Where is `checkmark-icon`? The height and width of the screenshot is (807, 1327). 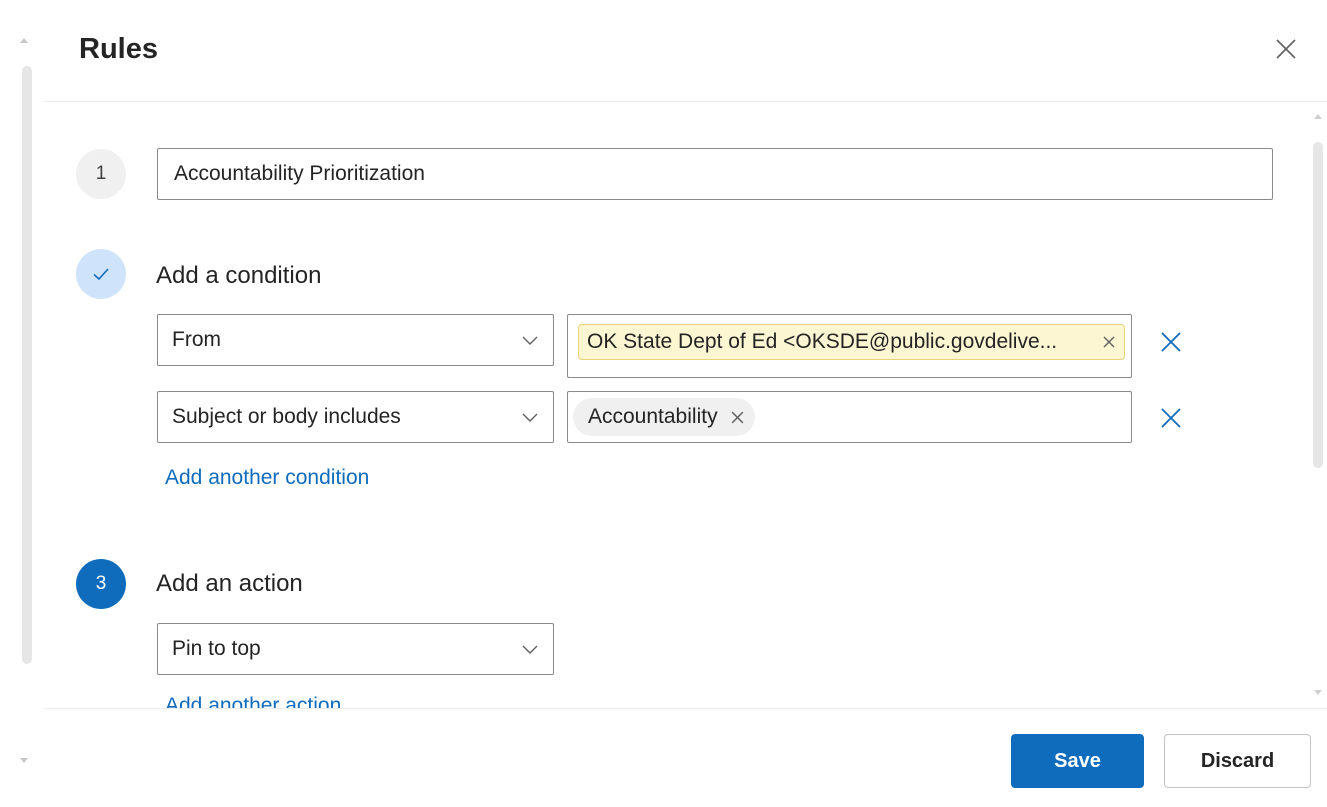
checkmark-icon is located at coordinates (101, 274).